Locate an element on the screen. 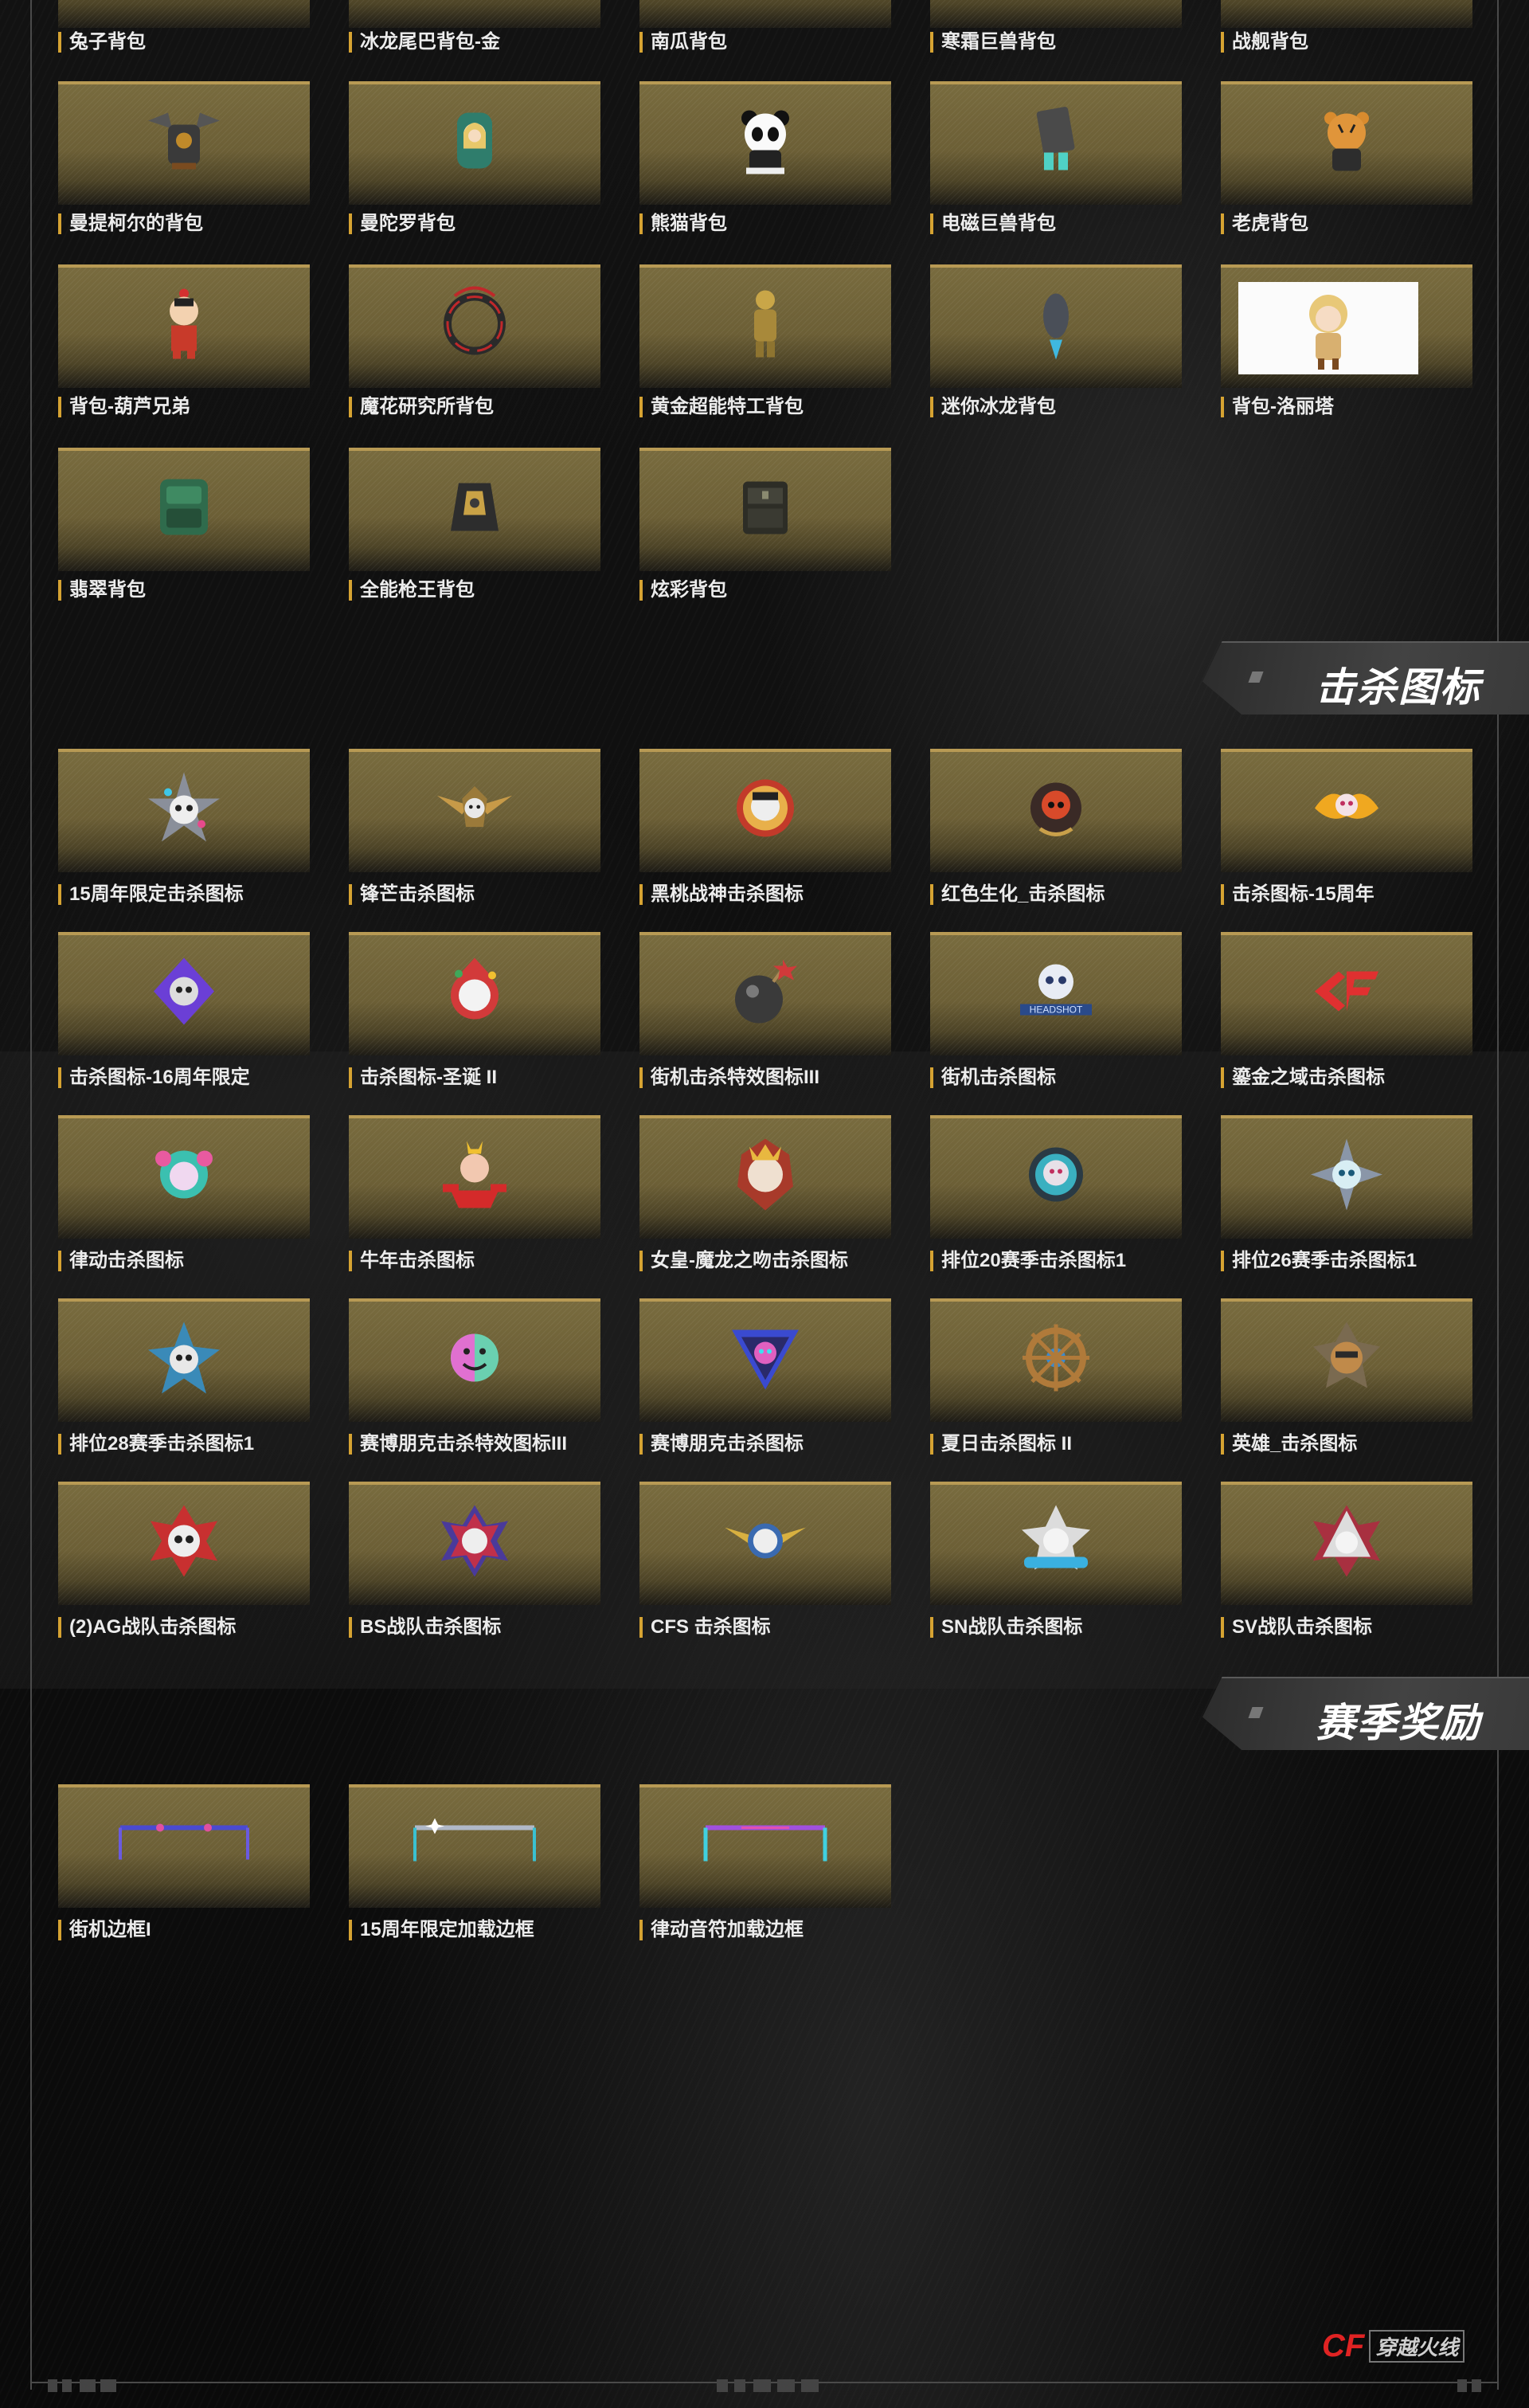  item-label: 背包-葫芦兄弟 is located at coordinates (124, 407).